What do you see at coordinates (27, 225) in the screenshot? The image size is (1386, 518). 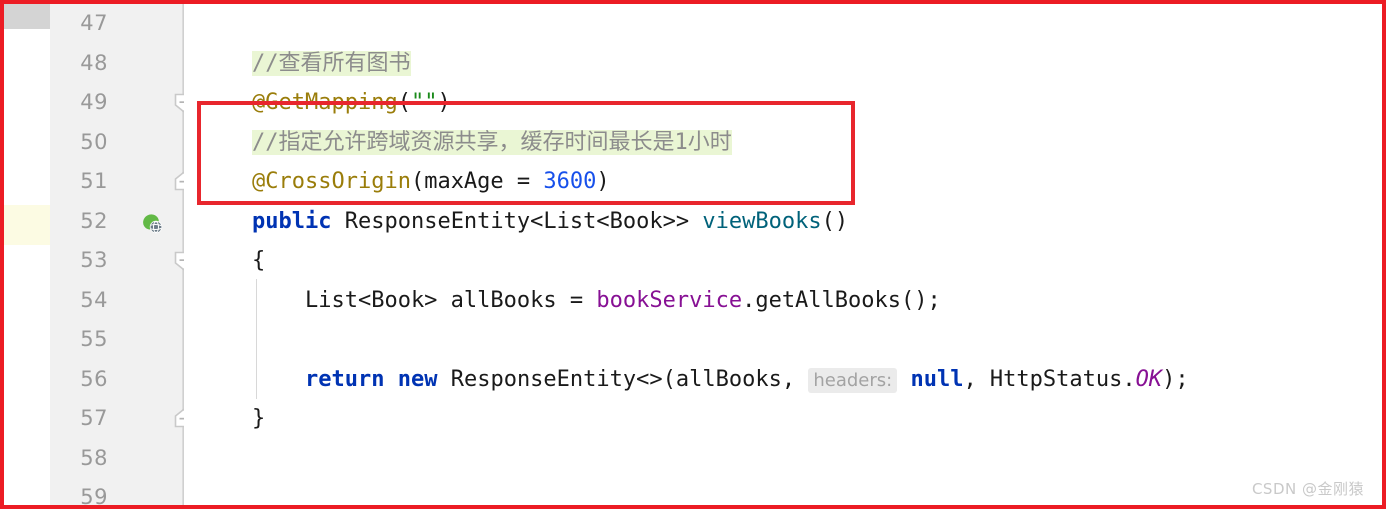 I see `strip-current-line-highlight` at bounding box center [27, 225].